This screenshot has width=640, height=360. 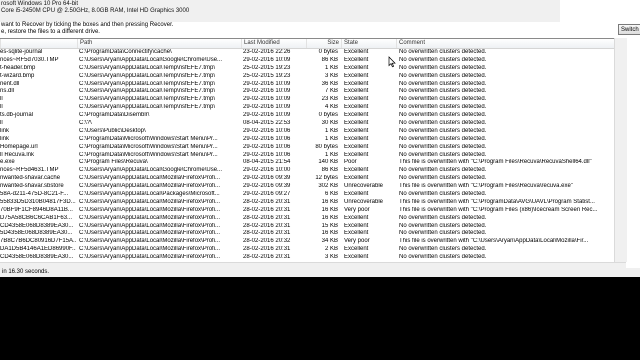 What do you see at coordinates (505, 43) in the screenshot?
I see `column-header-comment: Comment` at bounding box center [505, 43].